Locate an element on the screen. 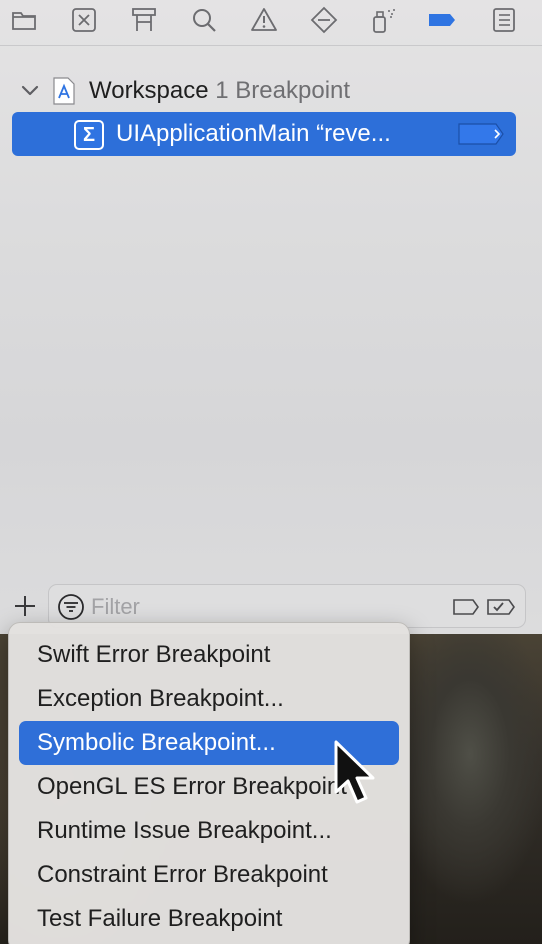 The width and height of the screenshot is (542, 944). report-list-icon is located at coordinates (504, 20).